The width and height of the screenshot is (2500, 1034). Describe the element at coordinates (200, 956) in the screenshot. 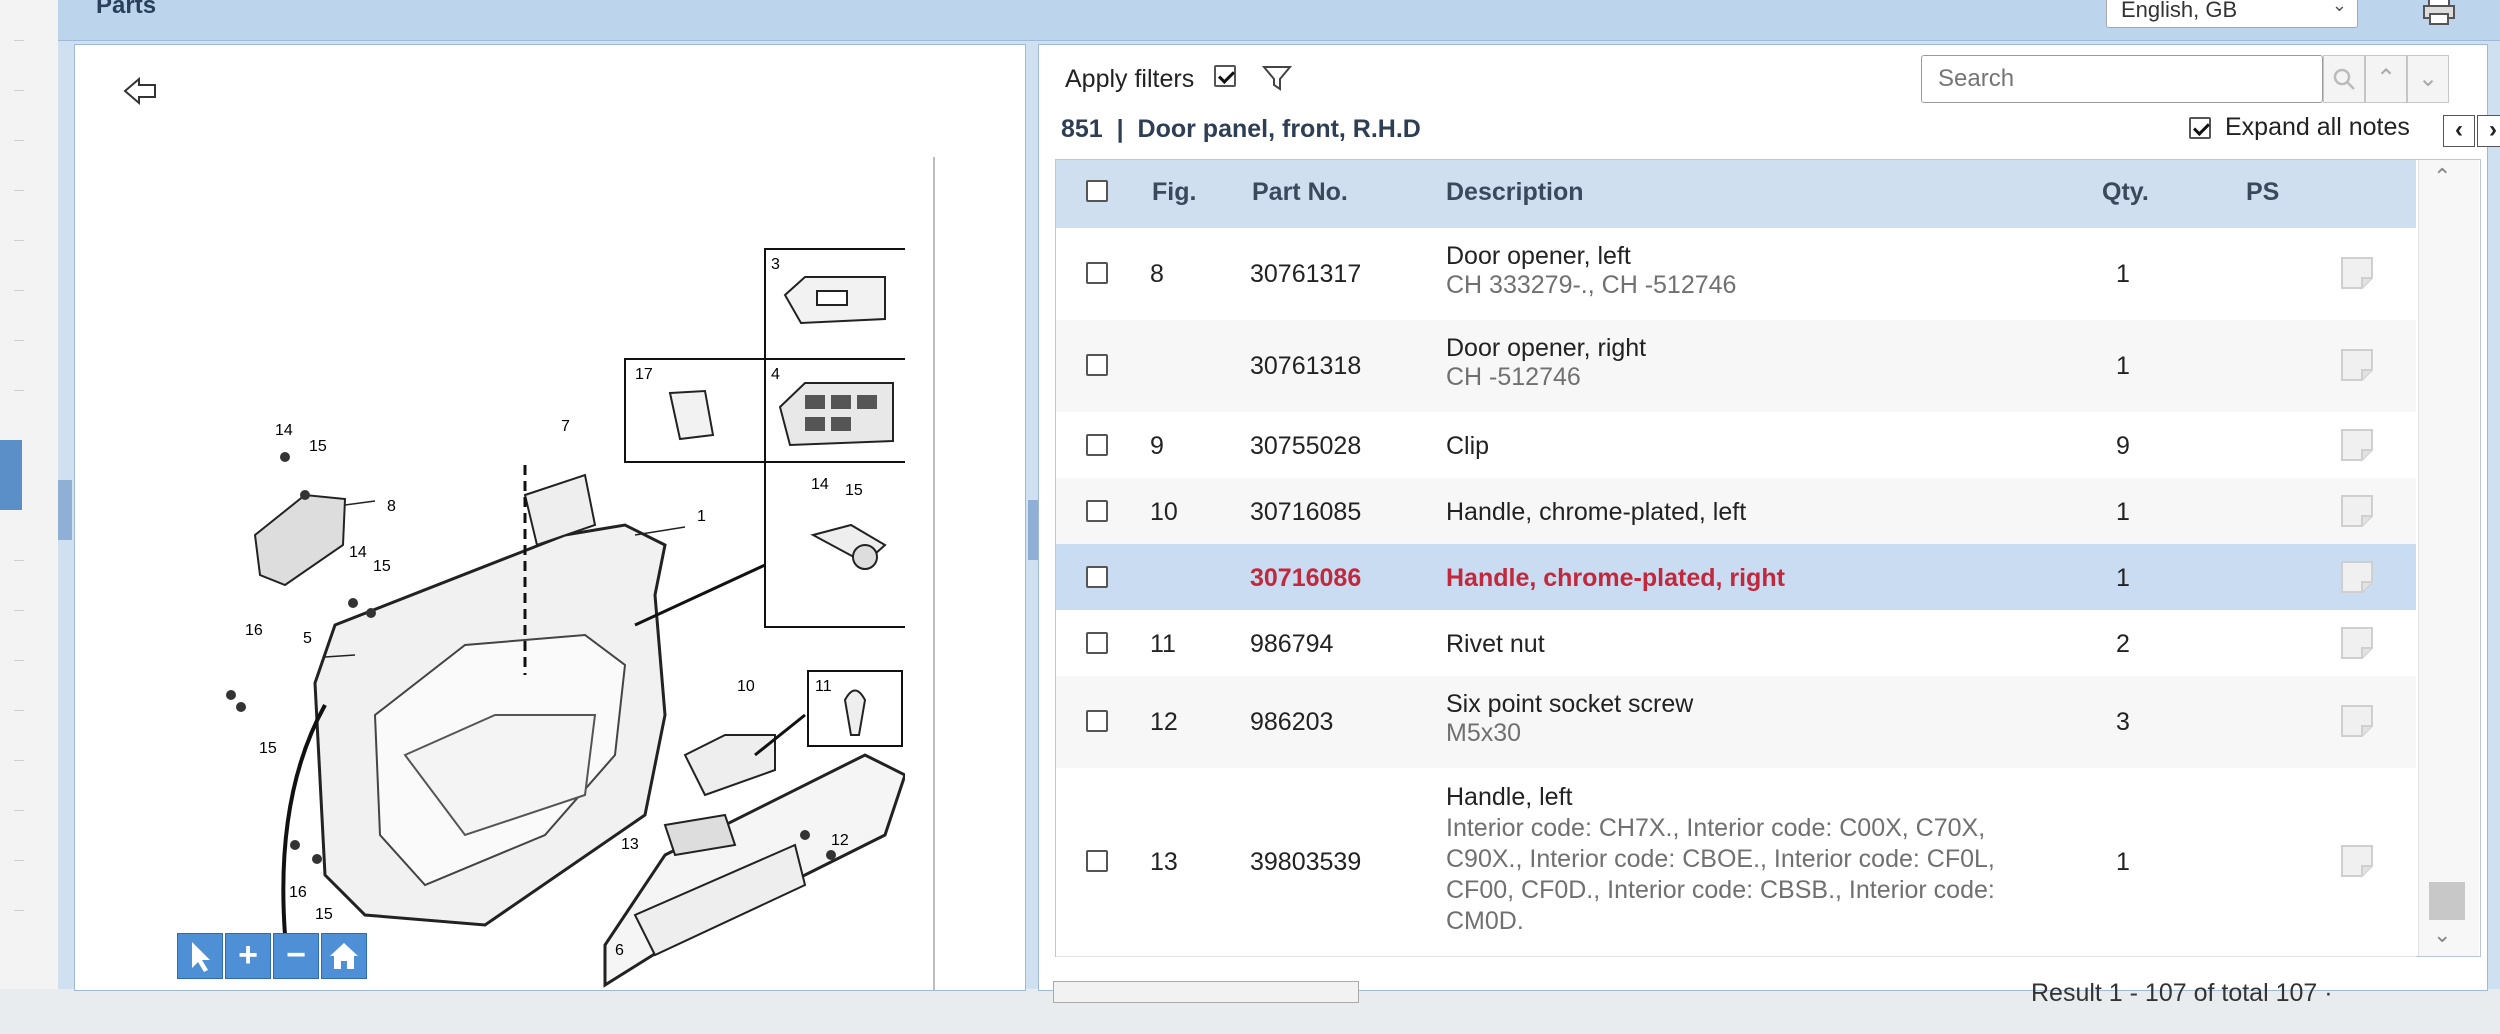

I see `select-icon` at that location.